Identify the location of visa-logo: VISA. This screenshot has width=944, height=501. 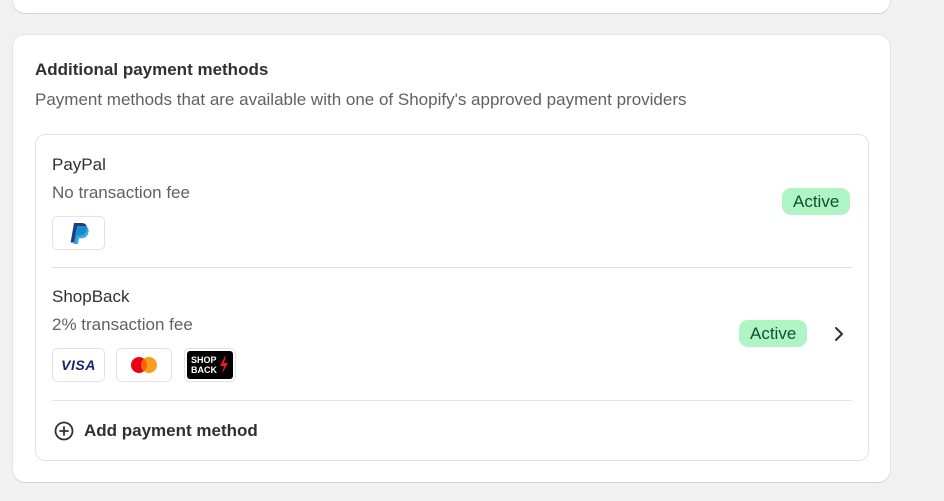
(78, 365).